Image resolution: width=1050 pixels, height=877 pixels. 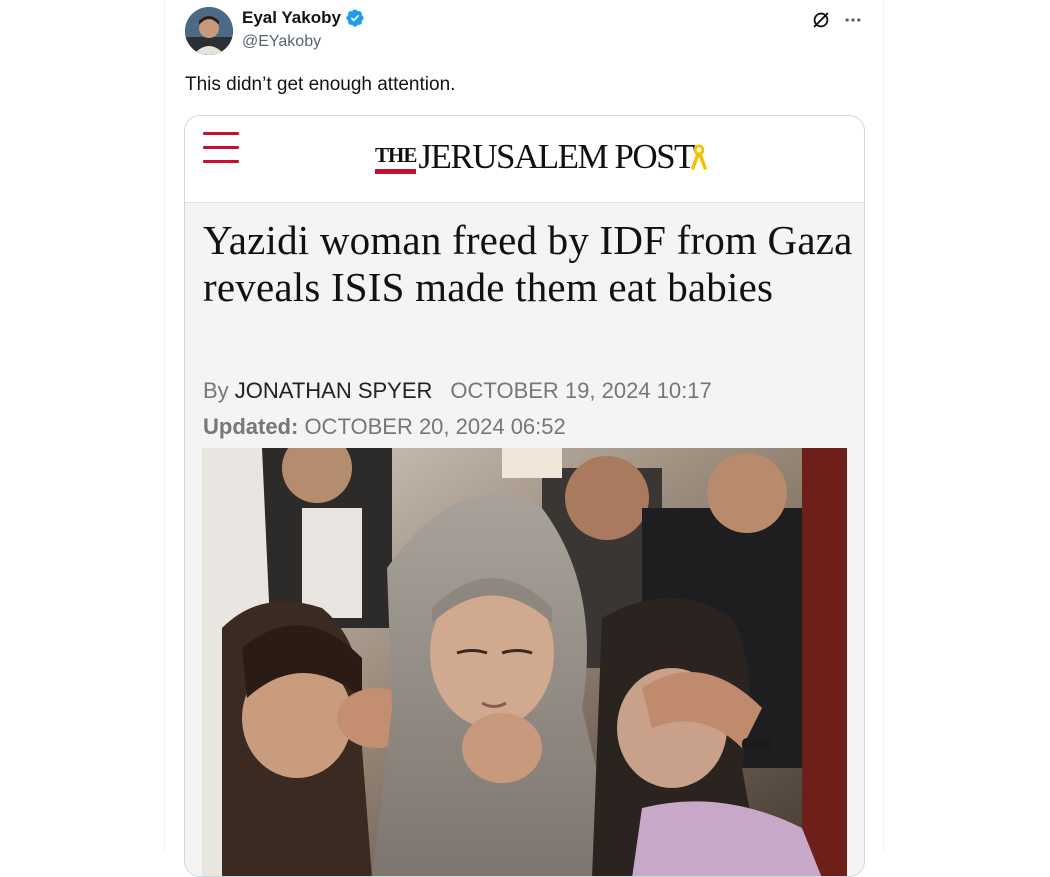 I want to click on logo-name: JERUSALEM POST, so click(x=556, y=156).